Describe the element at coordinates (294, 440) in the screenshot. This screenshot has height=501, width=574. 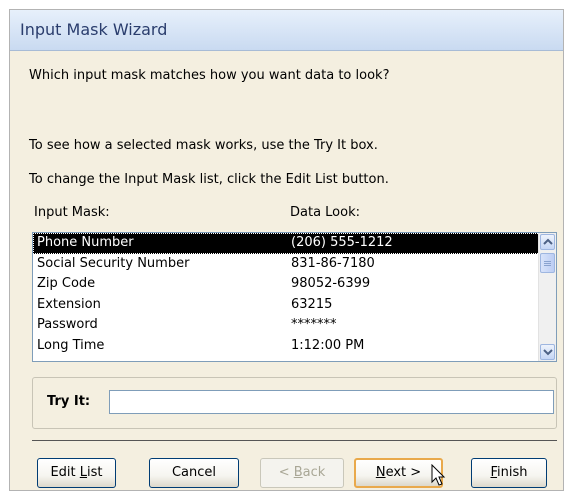
I see `divider` at that location.